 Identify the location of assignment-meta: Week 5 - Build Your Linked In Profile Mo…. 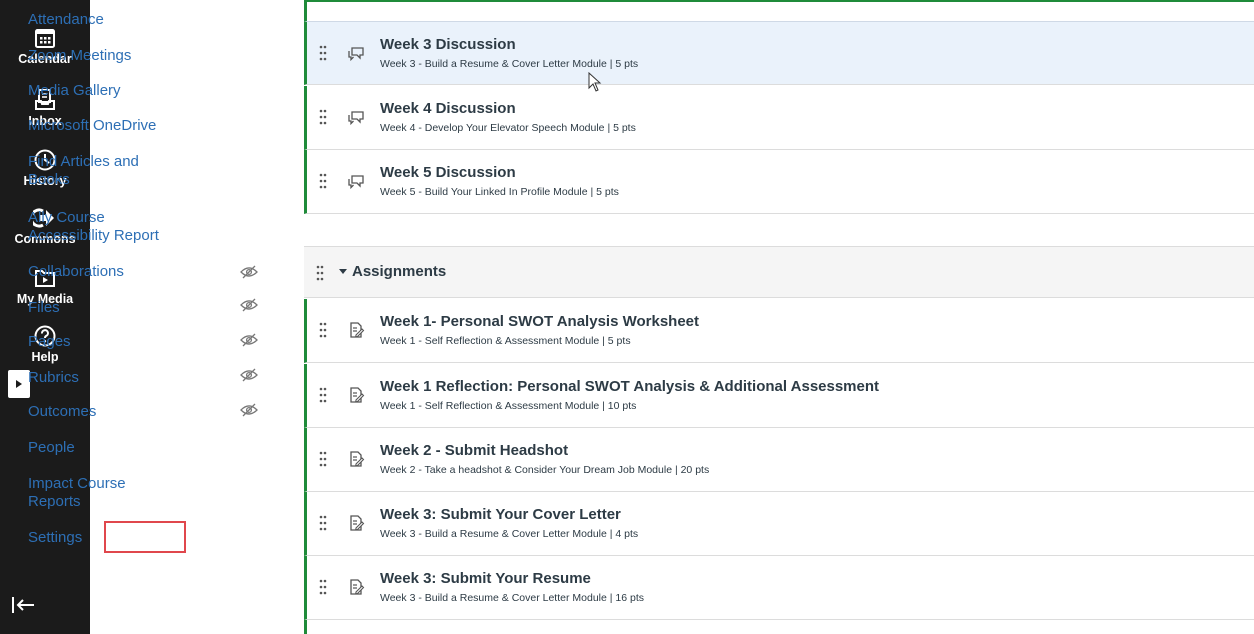
(499, 192).